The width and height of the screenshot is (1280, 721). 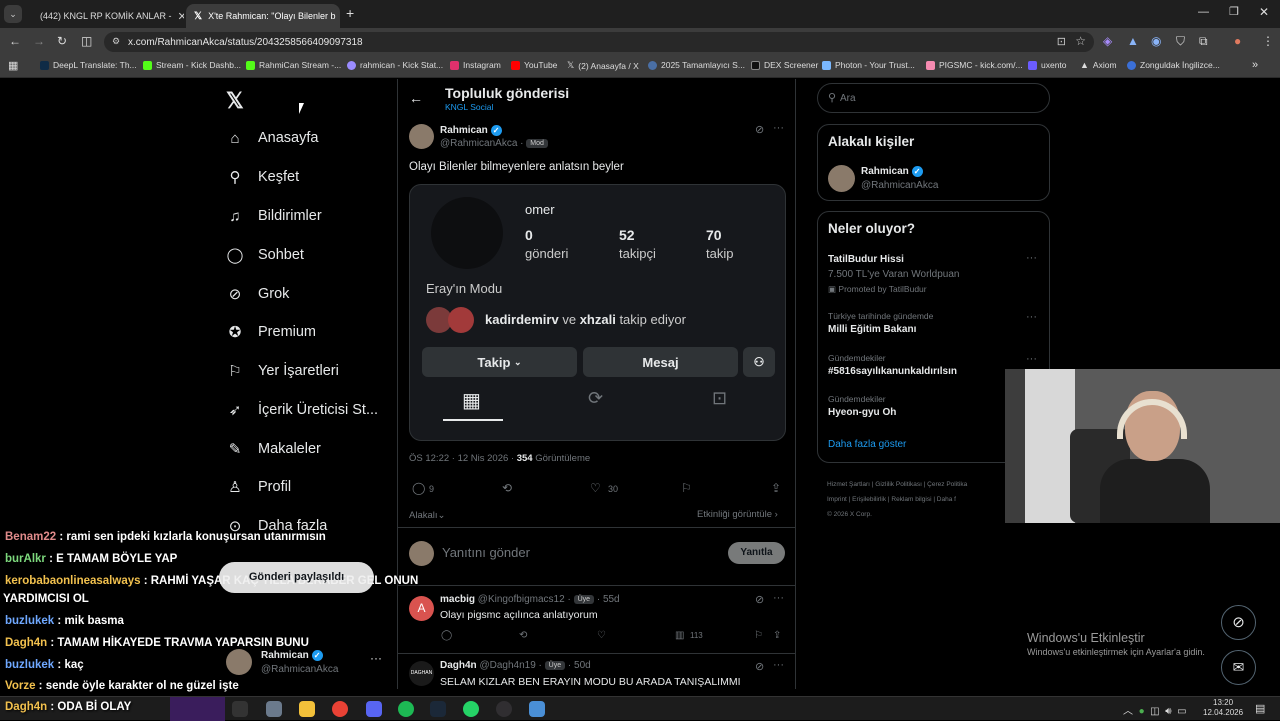 I want to click on repost-icon: ⟲, so click(x=523, y=635).